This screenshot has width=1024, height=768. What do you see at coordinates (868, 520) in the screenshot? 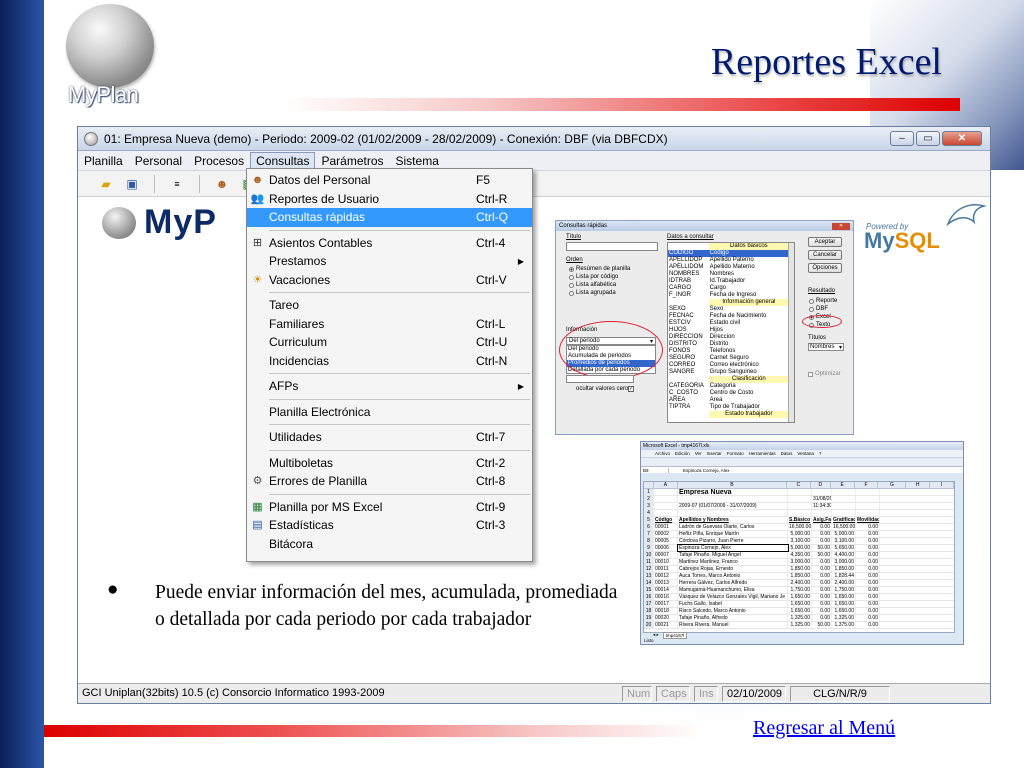
I see `excel-cell: Movilidad` at bounding box center [868, 520].